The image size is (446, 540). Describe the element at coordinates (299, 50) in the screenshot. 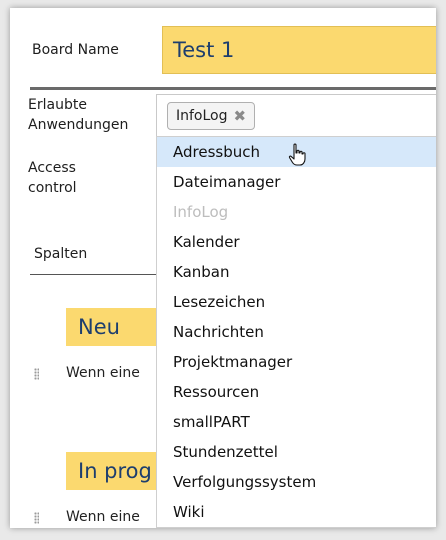

I see `board-name-input: Test 1` at that location.